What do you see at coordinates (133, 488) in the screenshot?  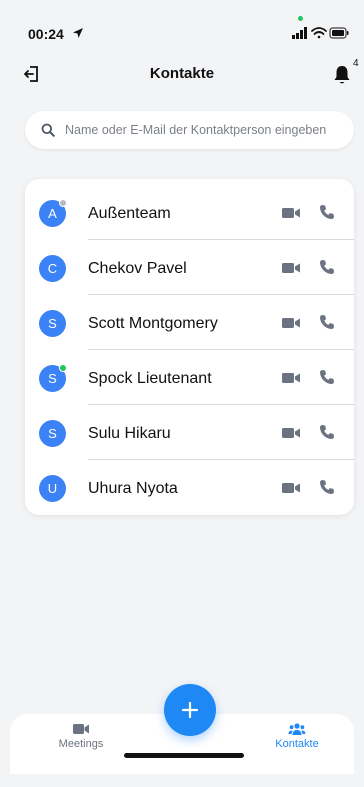 I see `contact-name: Uhura Nyota` at bounding box center [133, 488].